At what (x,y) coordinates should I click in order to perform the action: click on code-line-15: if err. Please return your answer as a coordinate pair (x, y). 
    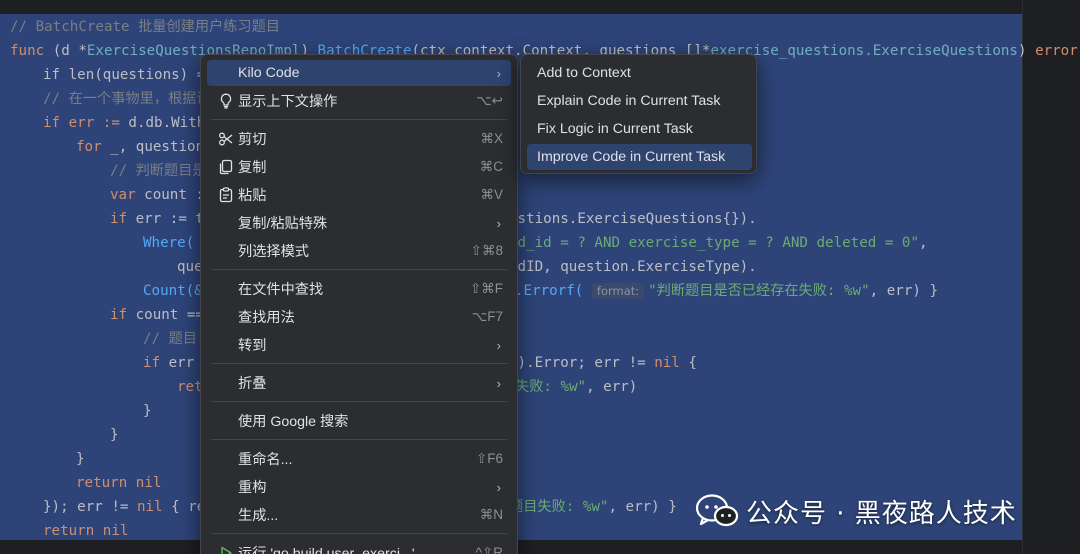
    Looking at the image, I should click on (169, 363).